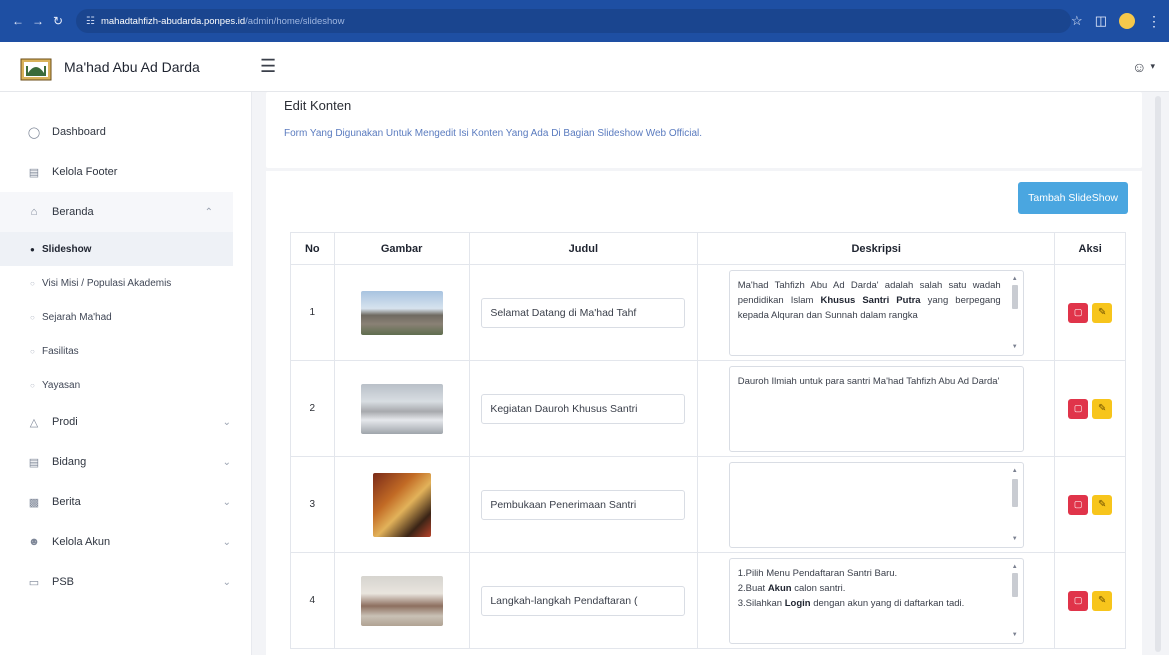 The image size is (1169, 655). What do you see at coordinates (125, 582) in the screenshot?
I see `sidebar-item-psb: ▭ PSB ⌄` at bounding box center [125, 582].